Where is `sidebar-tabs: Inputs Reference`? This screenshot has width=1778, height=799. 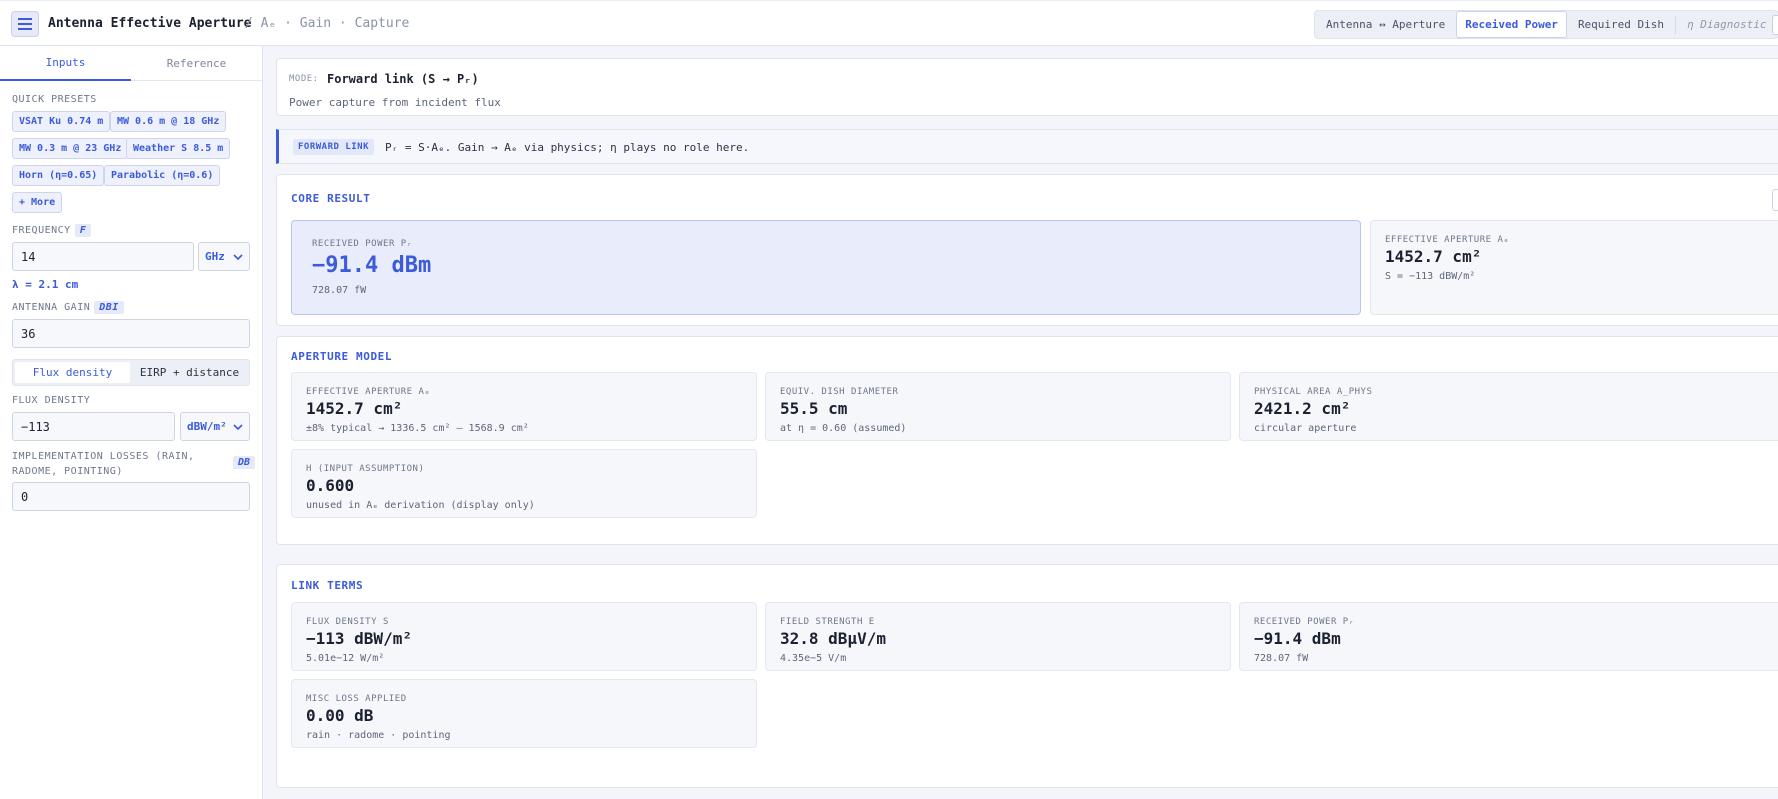
sidebar-tabs: Inputs Reference is located at coordinates (131, 63).